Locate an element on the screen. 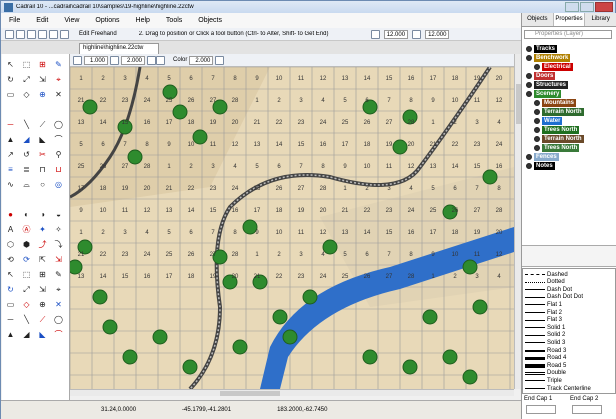  layer-label: Water is located at coordinates (552, 121).